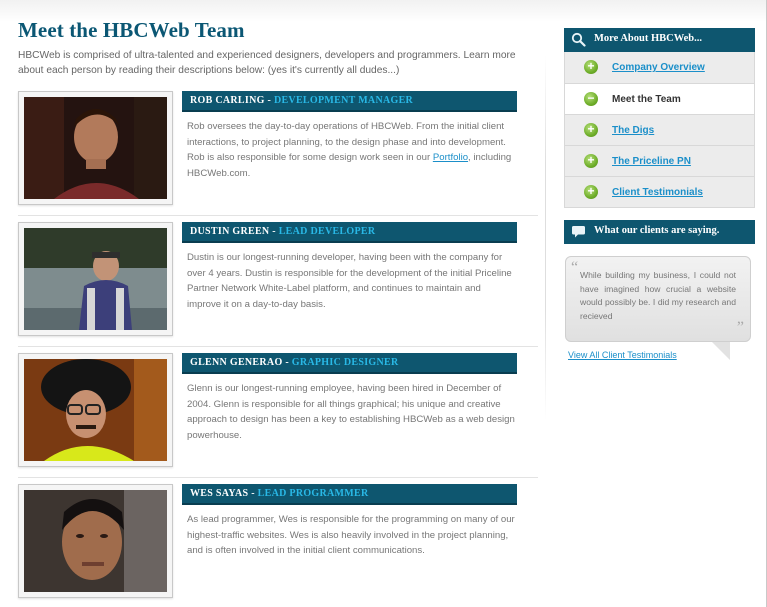 The image size is (767, 607). I want to click on sidebar-item-label: The Priceline PN, so click(651, 161).